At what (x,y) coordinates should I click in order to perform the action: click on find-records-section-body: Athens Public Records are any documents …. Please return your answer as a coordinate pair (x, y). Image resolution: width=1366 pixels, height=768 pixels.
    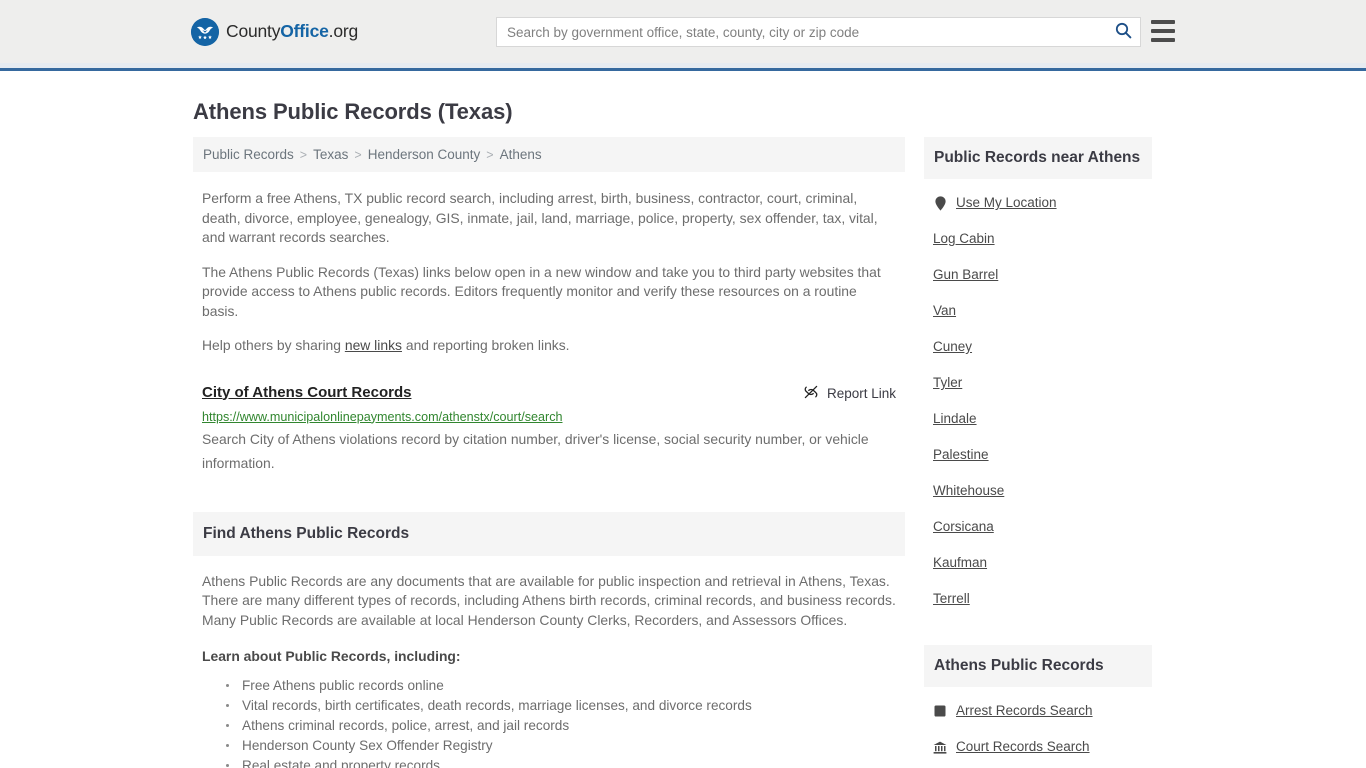
    Looking at the image, I should click on (549, 670).